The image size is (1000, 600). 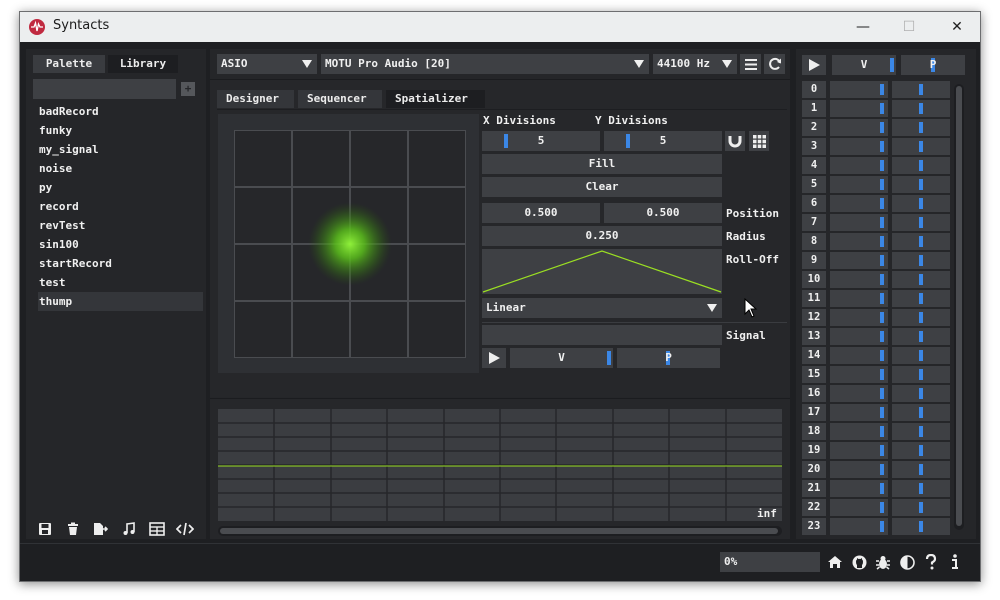 What do you see at coordinates (907, 562) in the screenshot?
I see `theme-icon` at bounding box center [907, 562].